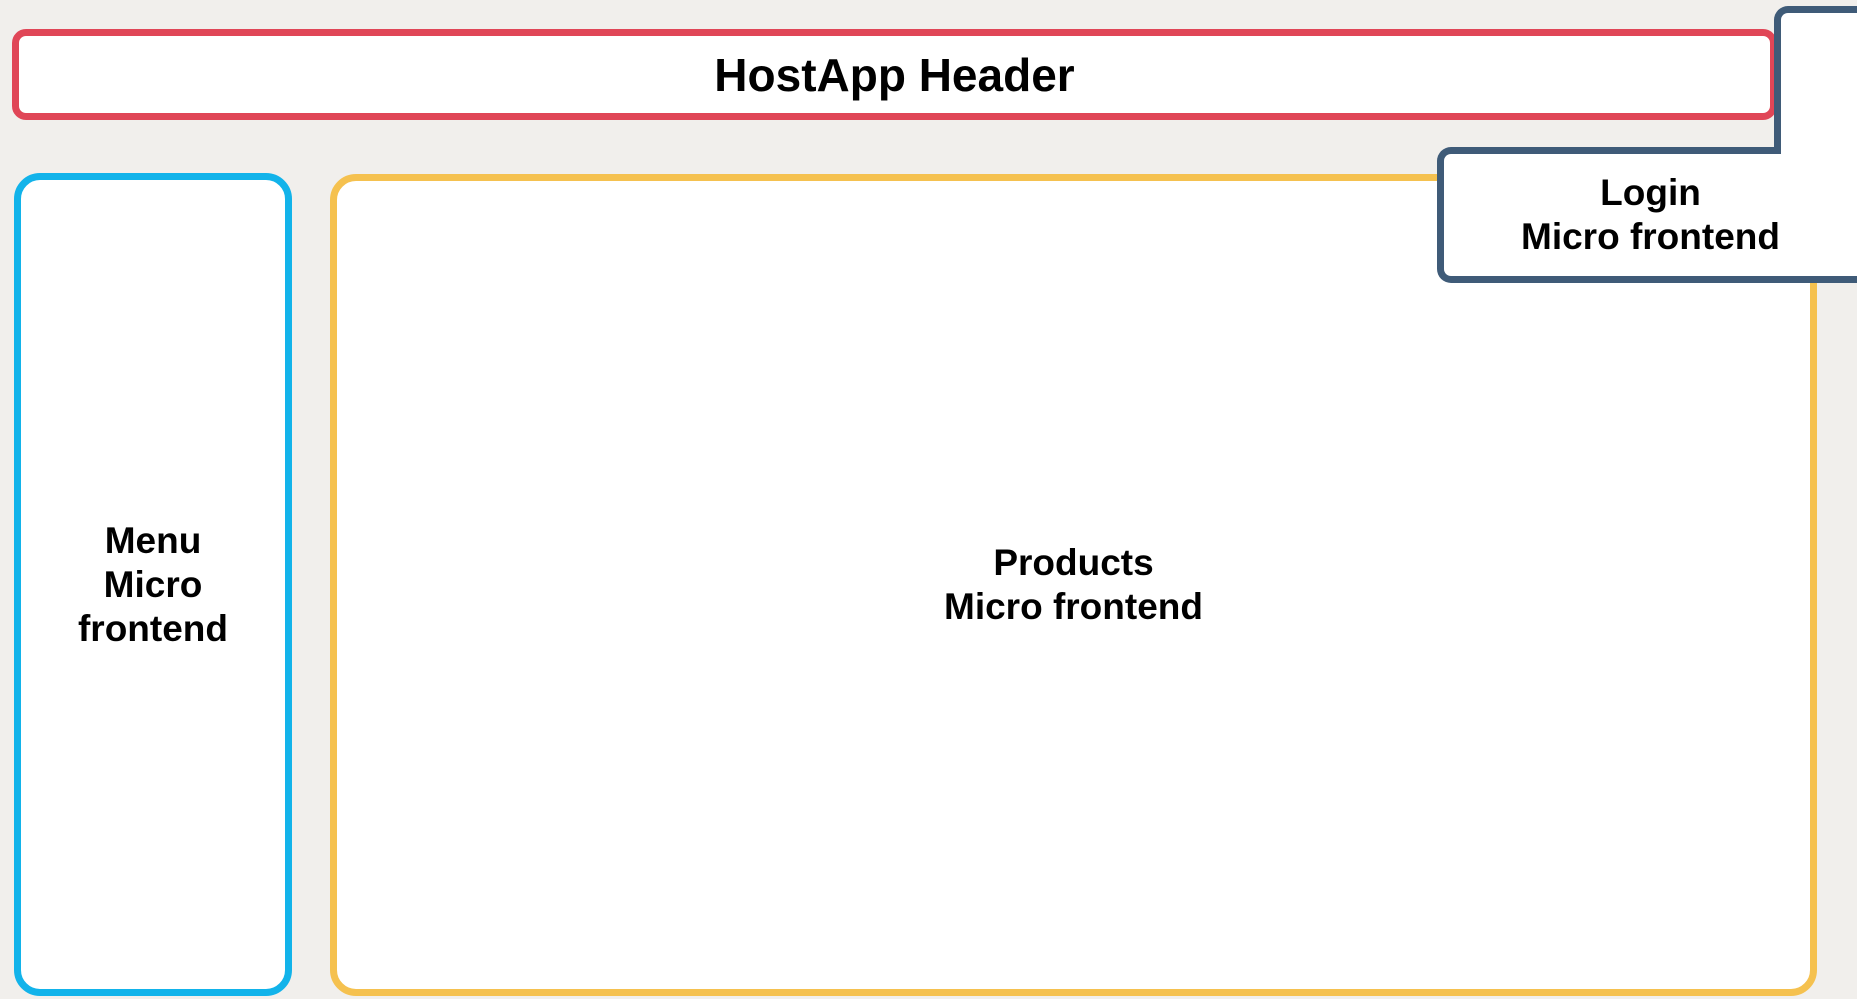  I want to click on products-micro-frontend-label: Products Micro frontend, so click(1073, 584).